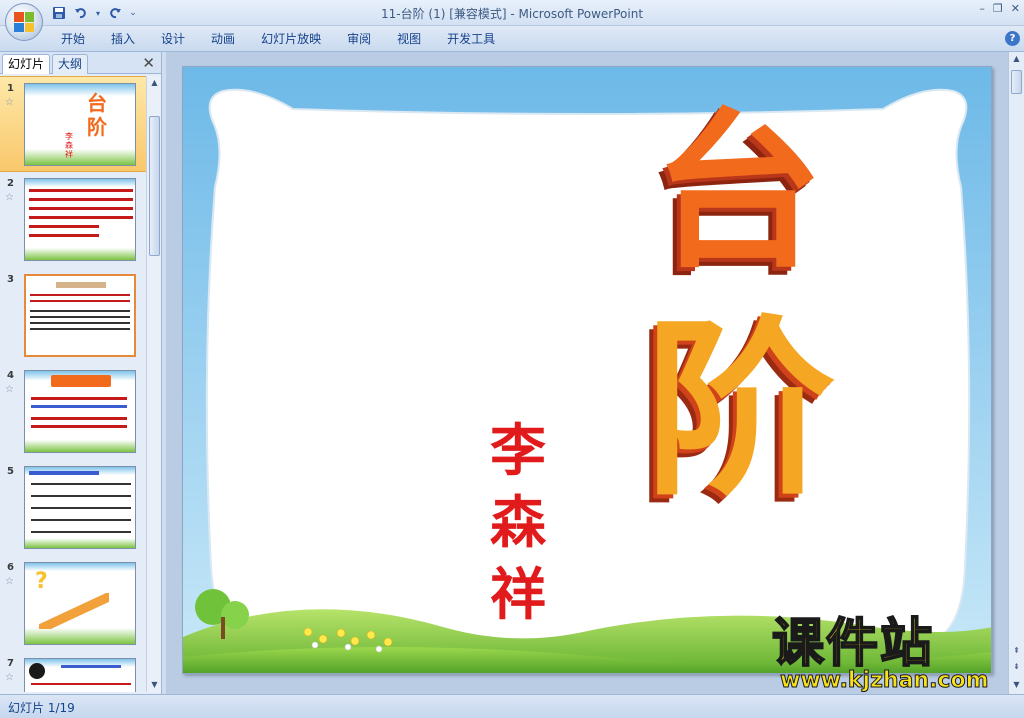 The width and height of the screenshot is (1024, 718). Describe the element at coordinates (148, 63) in the screenshot. I see `pane-close-button: ✕` at that location.